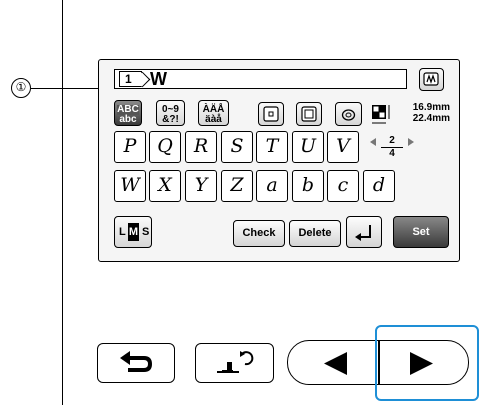  I want to click on page-prev-icon, so click(373, 142).